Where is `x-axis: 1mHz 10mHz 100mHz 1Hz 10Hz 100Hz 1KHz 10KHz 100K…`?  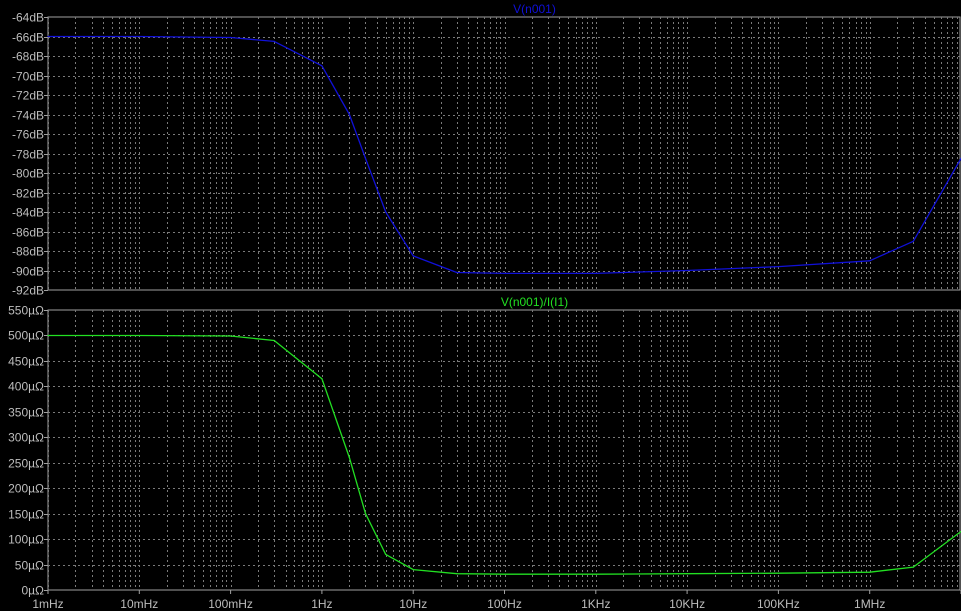 x-axis: 1mHz 10mHz 100mHz 1Hz 10Hz 100Hz 1KHz 10KHz 100K… is located at coordinates (496, 600).